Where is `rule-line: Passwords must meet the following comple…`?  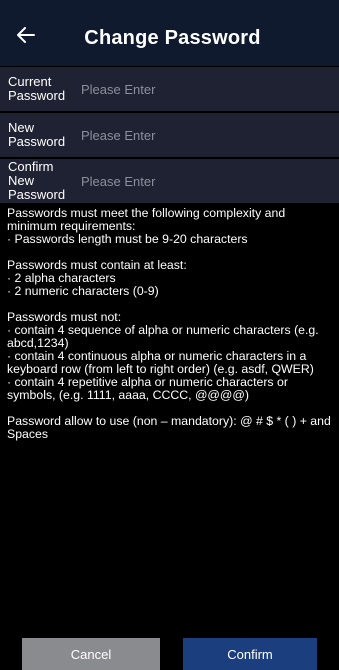 rule-line: Passwords must meet the following comple… is located at coordinates (146, 219).